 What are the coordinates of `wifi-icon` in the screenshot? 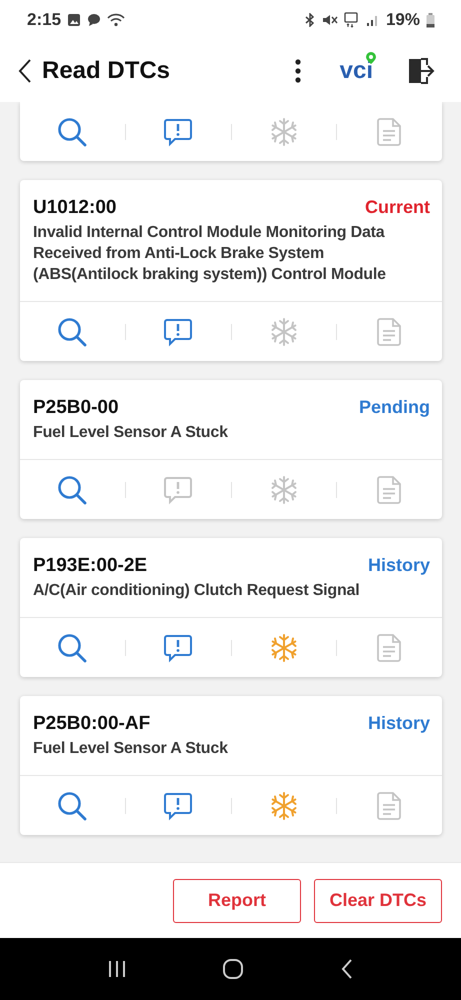 It's located at (116, 20).